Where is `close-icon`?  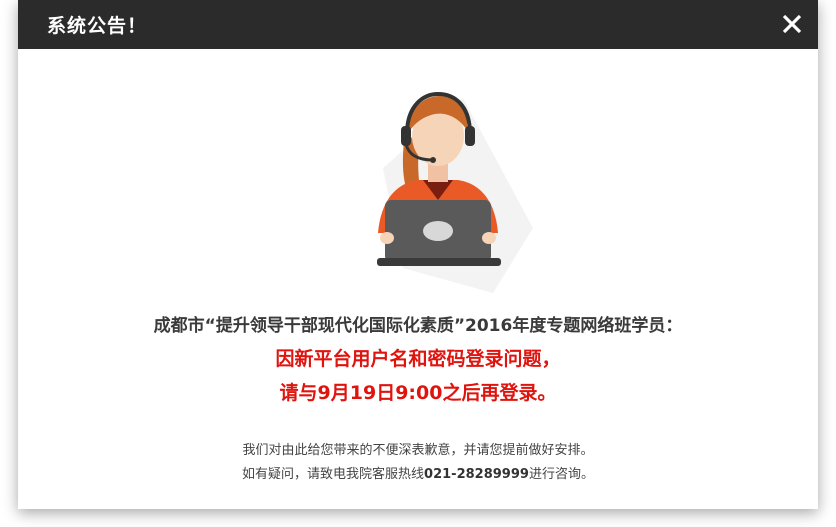
close-icon is located at coordinates (792, 24).